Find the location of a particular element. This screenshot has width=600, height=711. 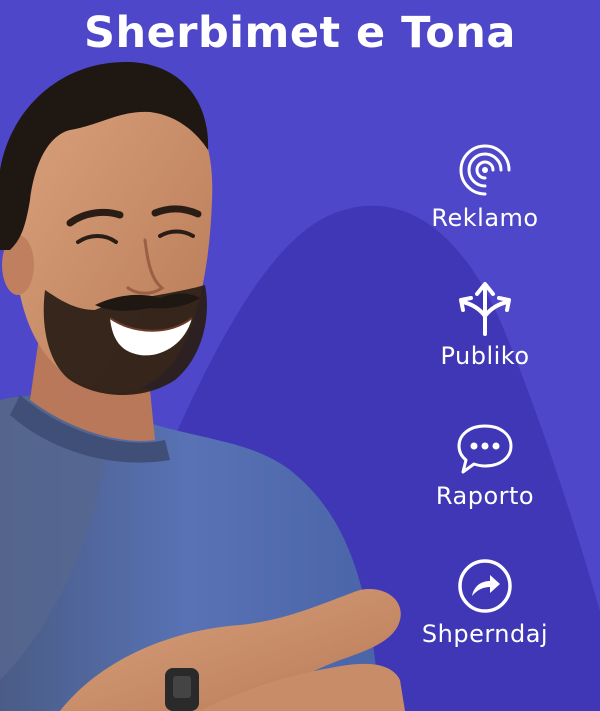

signal-radar-icon is located at coordinates (485, 170).